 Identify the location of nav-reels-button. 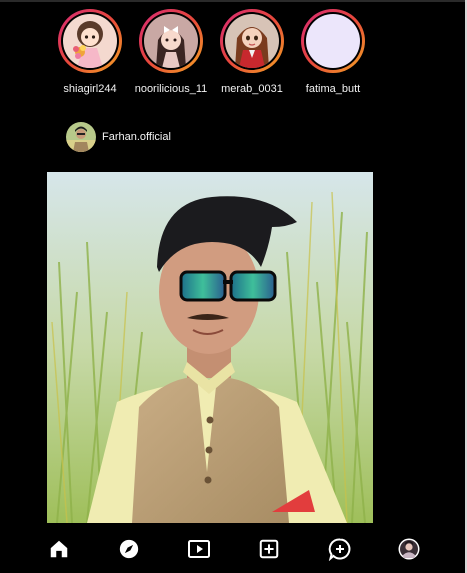
(199, 549).